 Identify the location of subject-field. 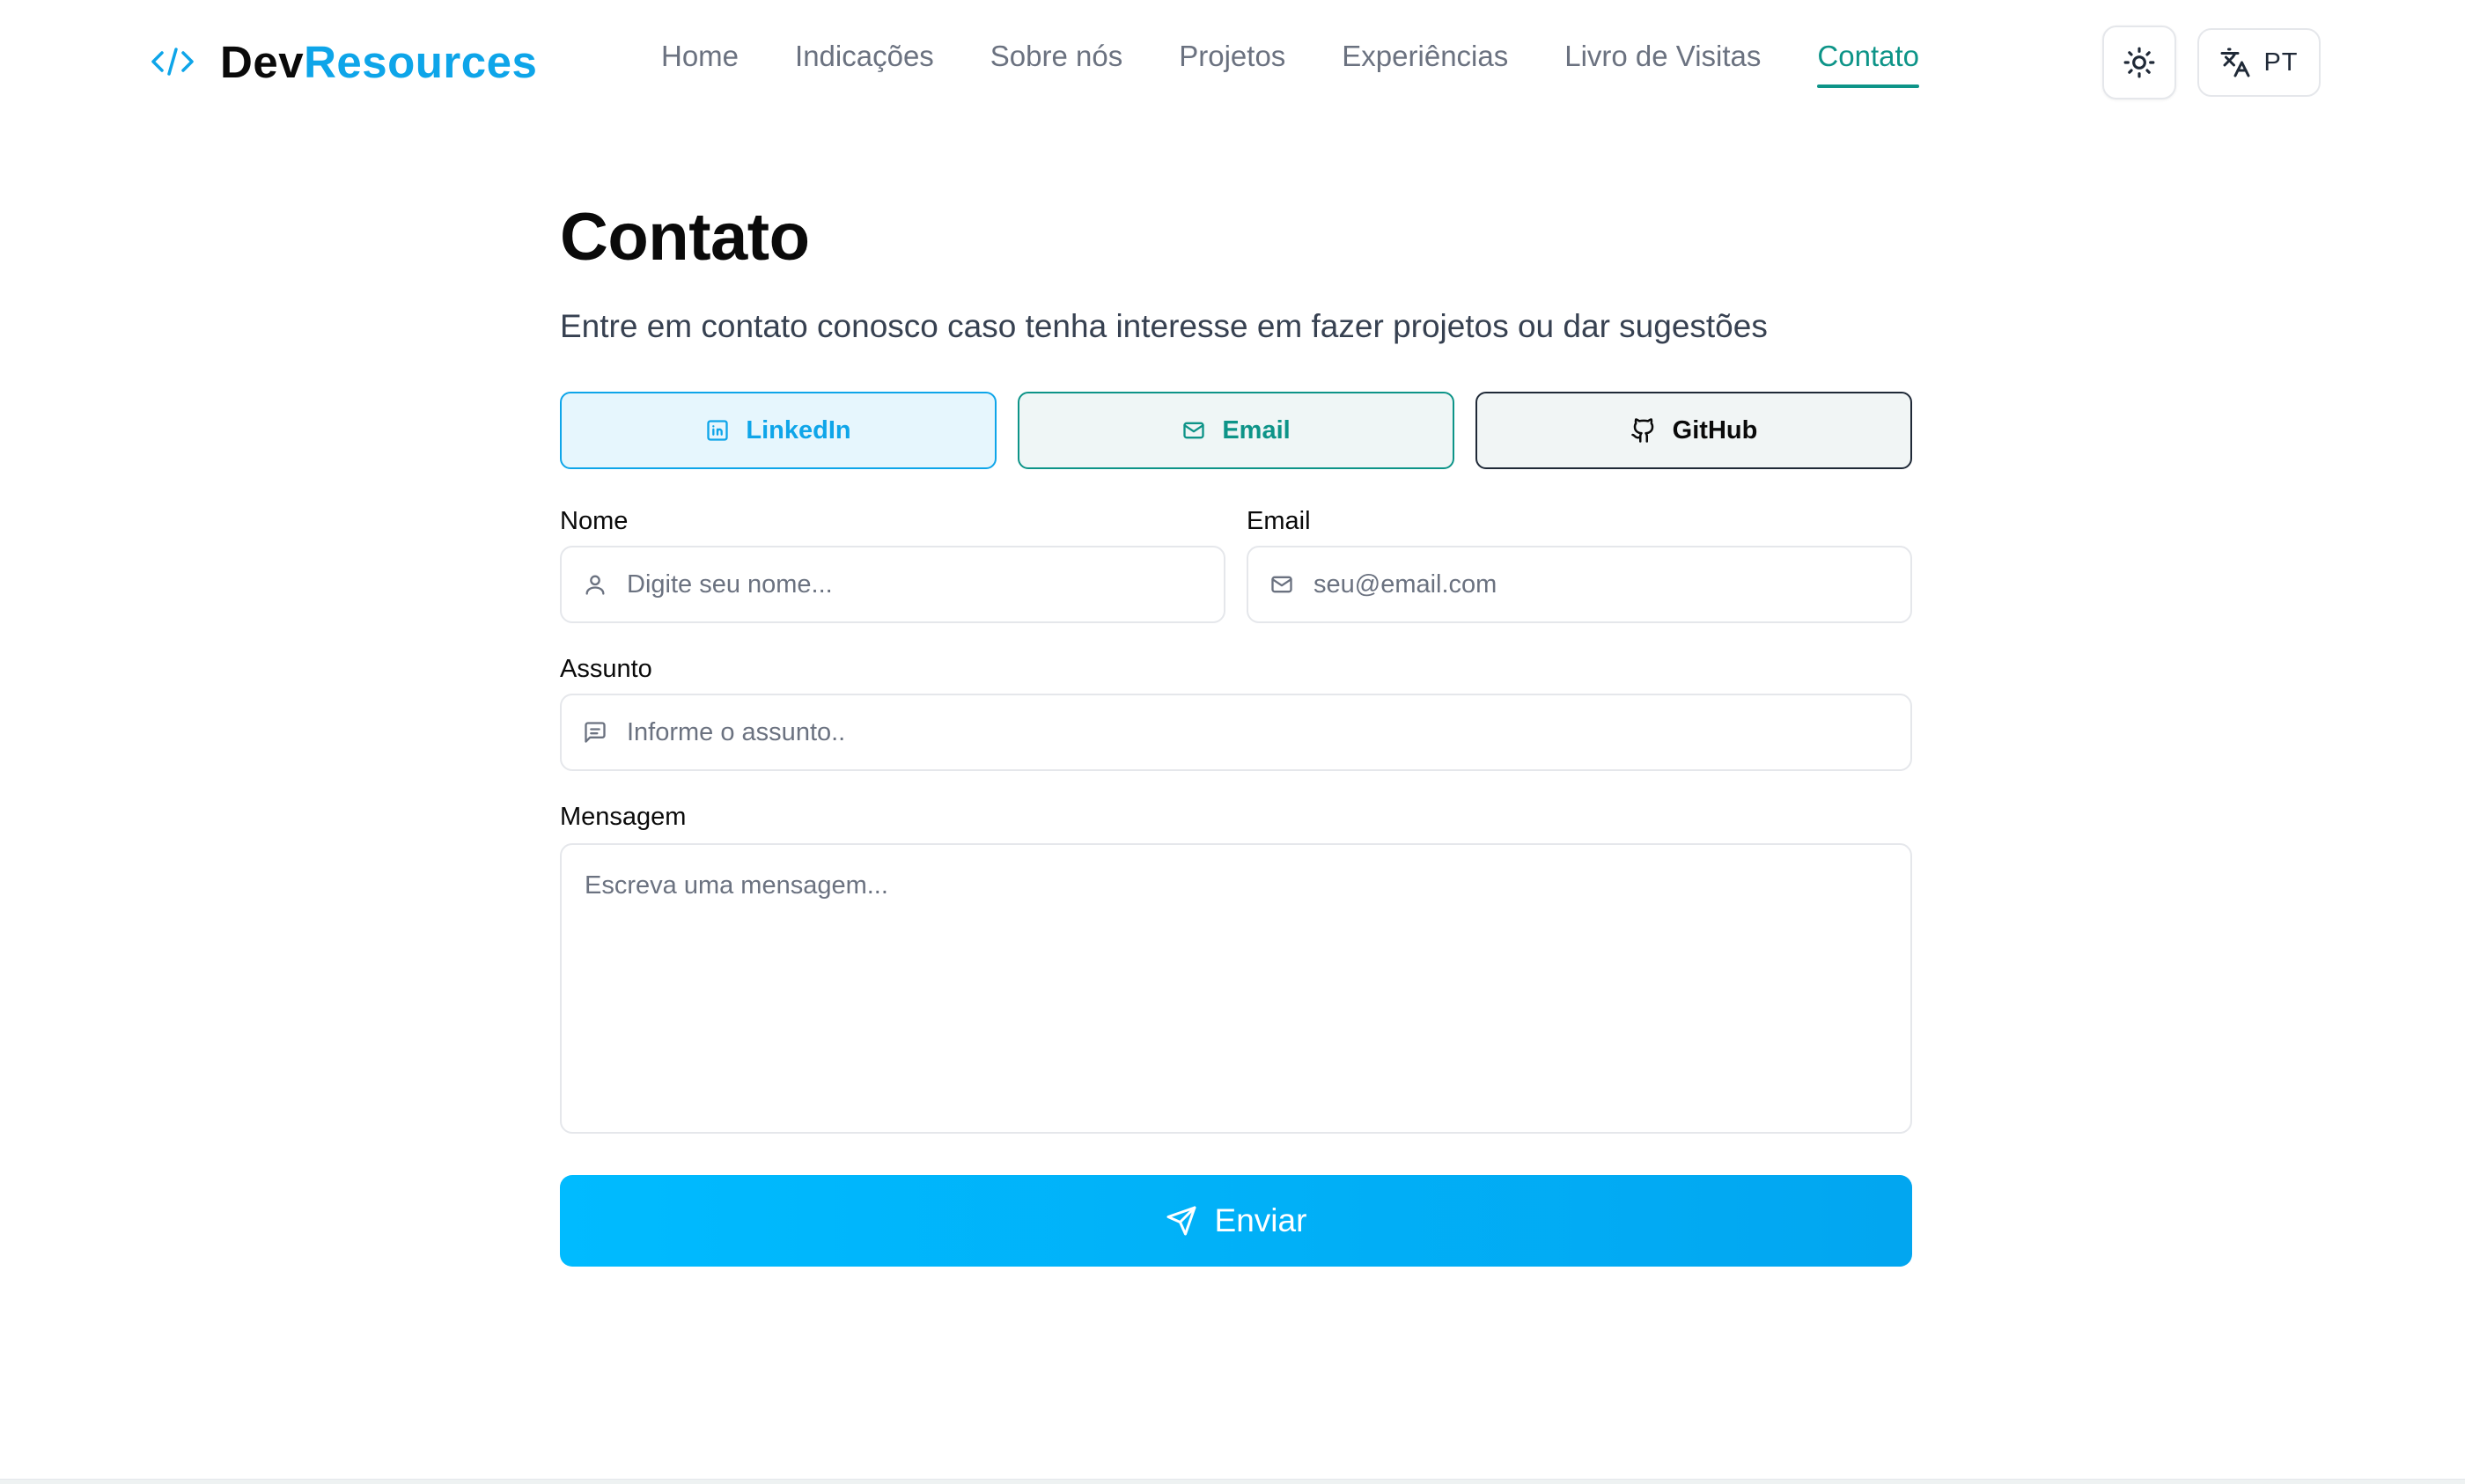
(1236, 732).